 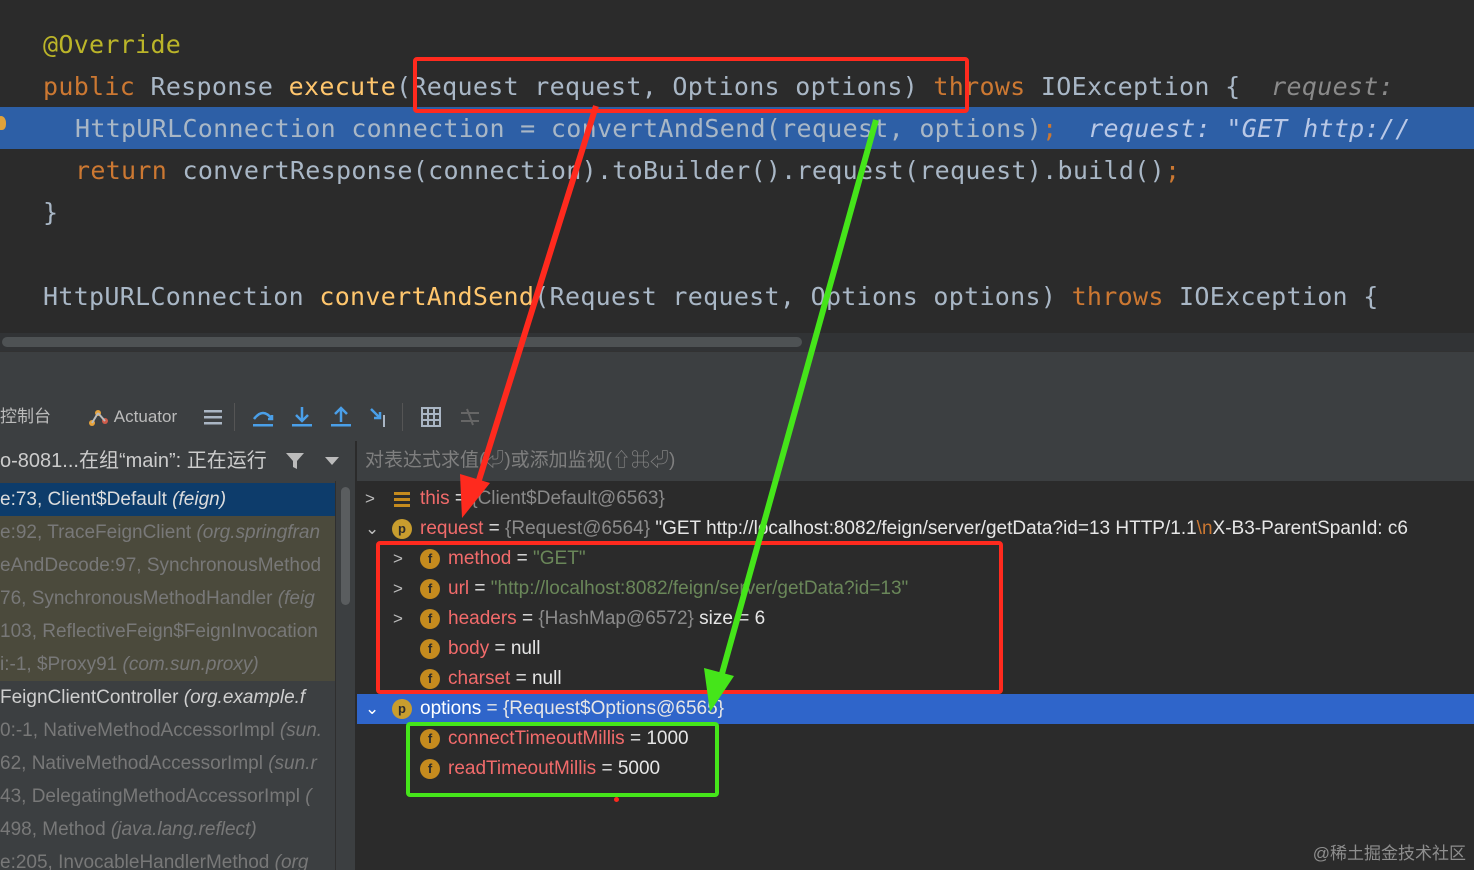 I want to click on stack-frame: e:205, InvocableHandlerMethod (org, so click(x=167, y=858).